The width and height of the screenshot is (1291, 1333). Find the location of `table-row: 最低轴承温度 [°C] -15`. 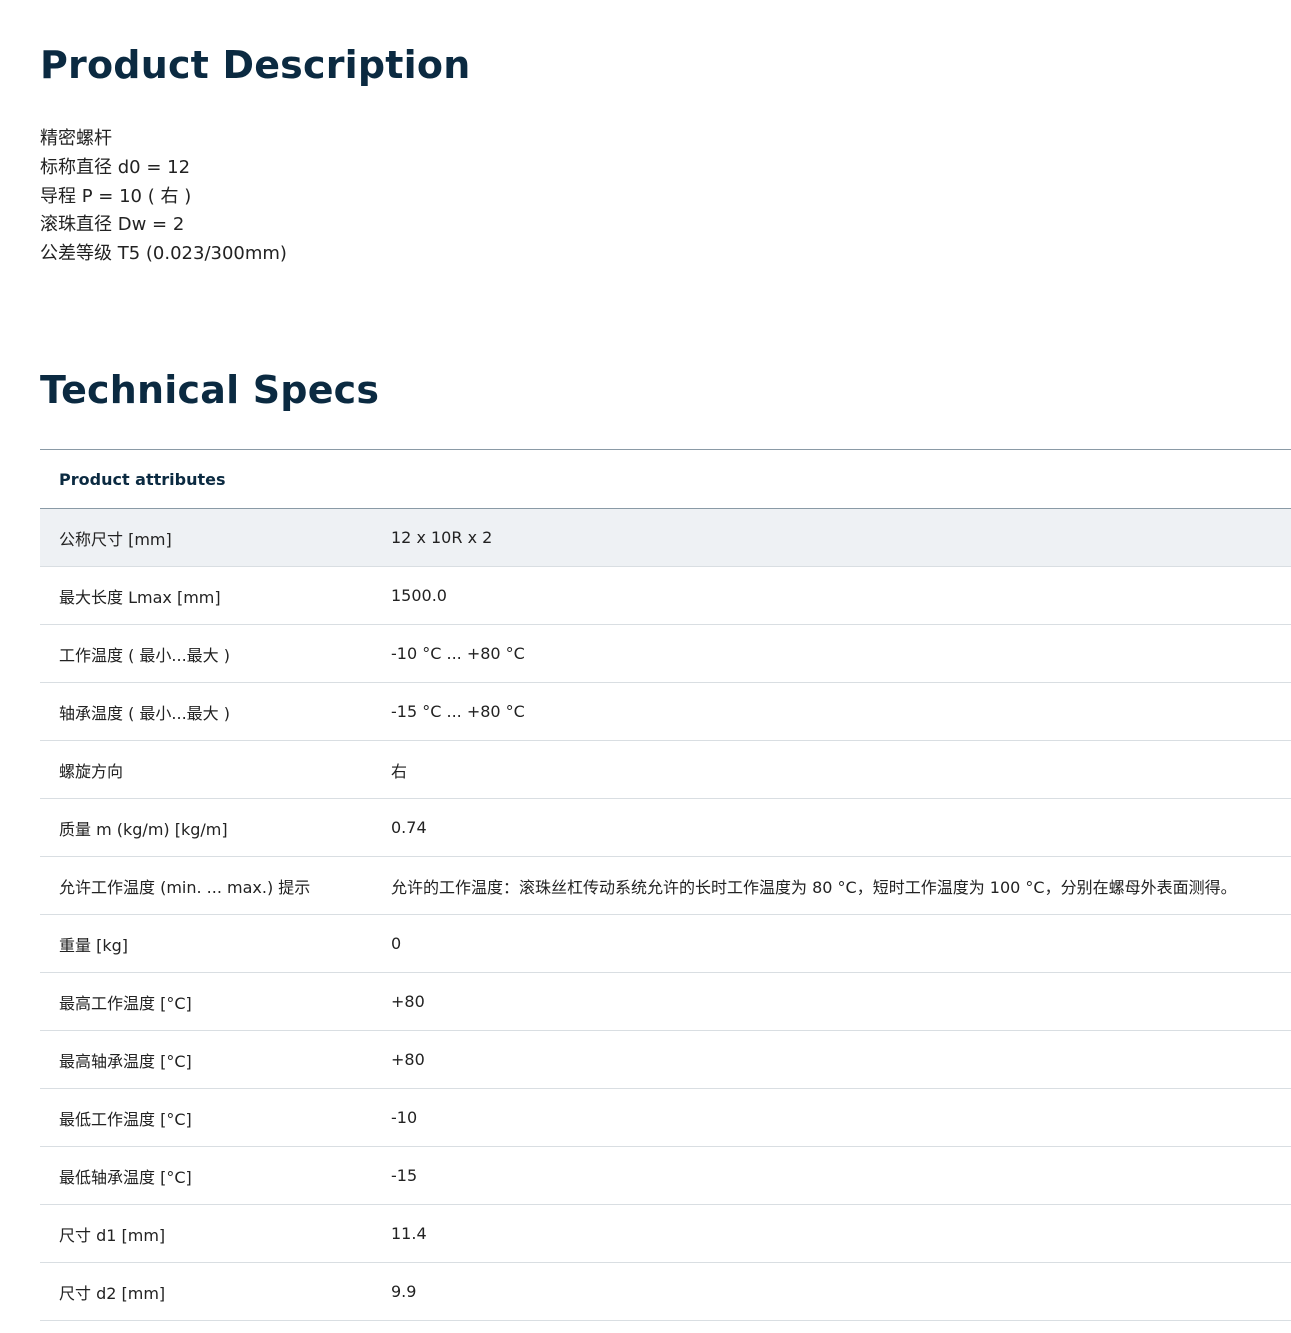

table-row: 最低轴承温度 [°C] -15 is located at coordinates (665, 1175).